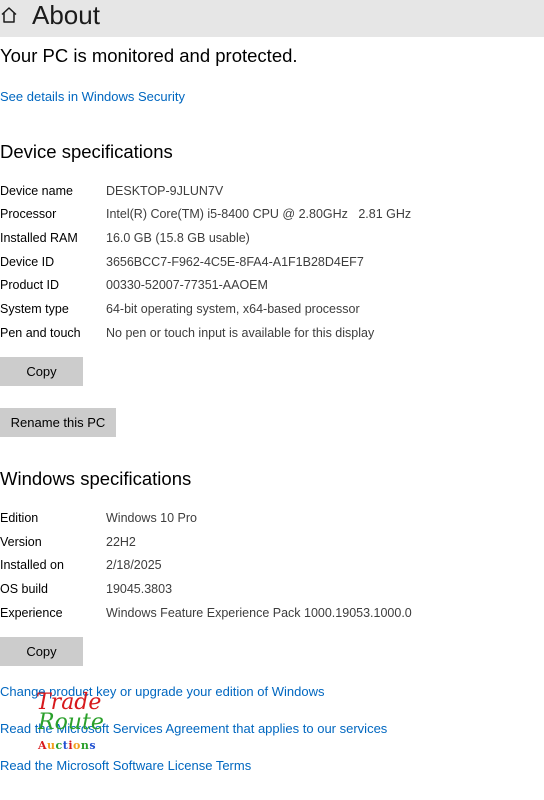 This screenshot has height=800, width=544. I want to click on watermark-letter: t, so click(65, 745).